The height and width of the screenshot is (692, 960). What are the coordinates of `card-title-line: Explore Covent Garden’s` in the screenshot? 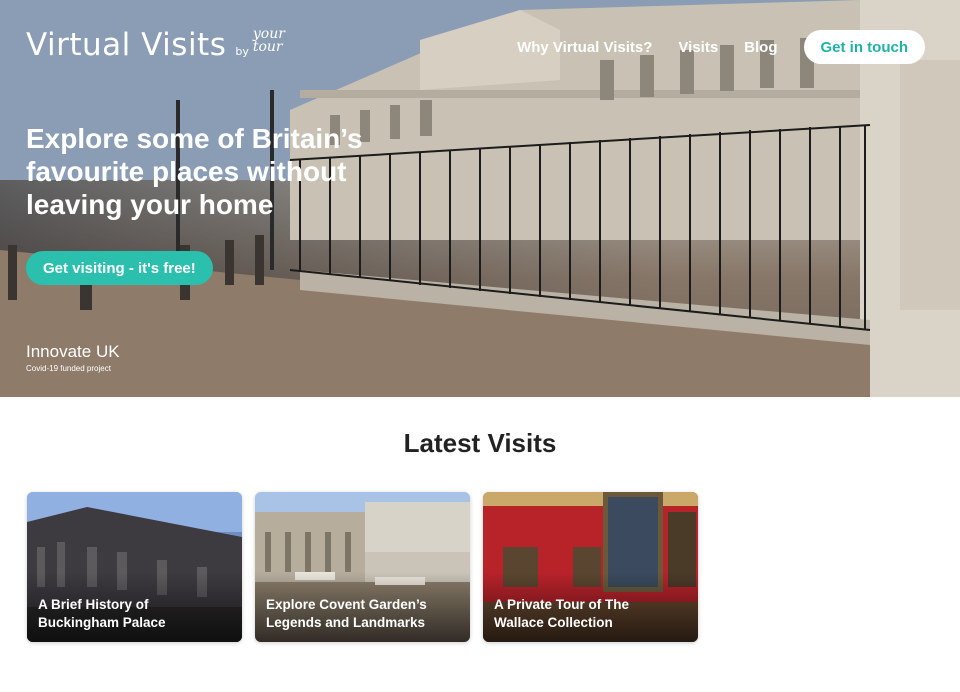 It's located at (346, 604).